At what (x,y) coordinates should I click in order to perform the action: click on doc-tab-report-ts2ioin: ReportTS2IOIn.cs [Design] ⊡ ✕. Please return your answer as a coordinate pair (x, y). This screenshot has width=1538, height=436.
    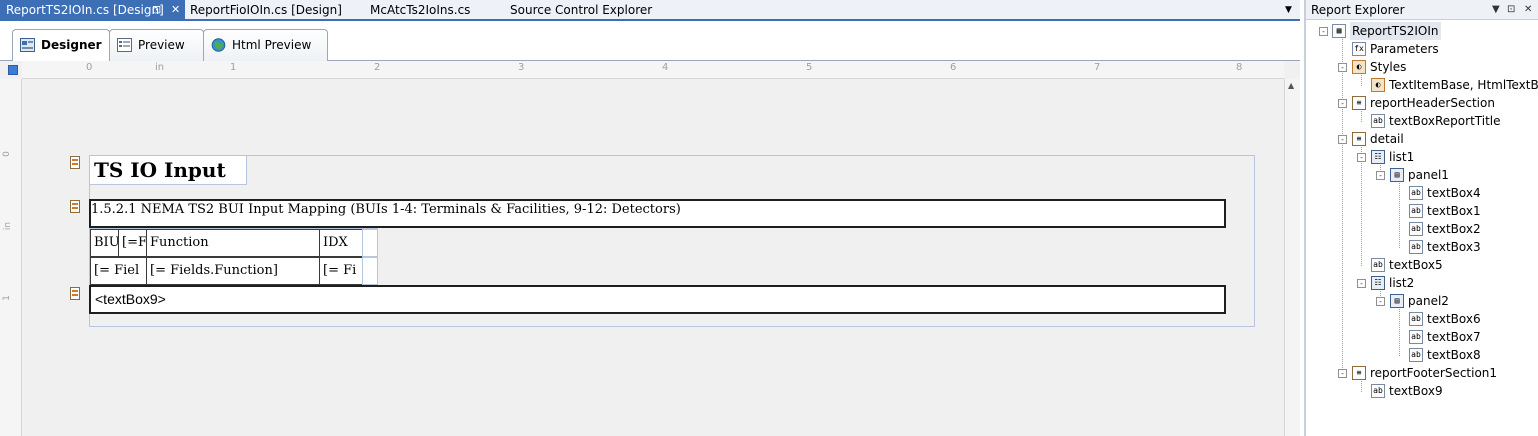
    Looking at the image, I should click on (92, 10).